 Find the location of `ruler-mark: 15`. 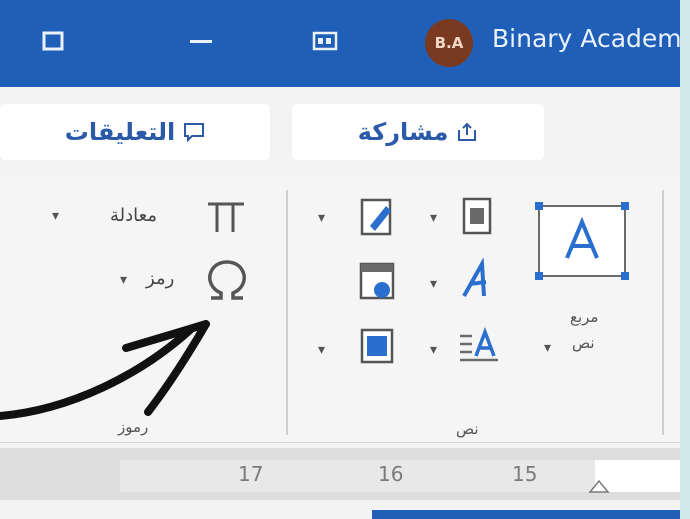

ruler-mark: 15 is located at coordinates (525, 474).